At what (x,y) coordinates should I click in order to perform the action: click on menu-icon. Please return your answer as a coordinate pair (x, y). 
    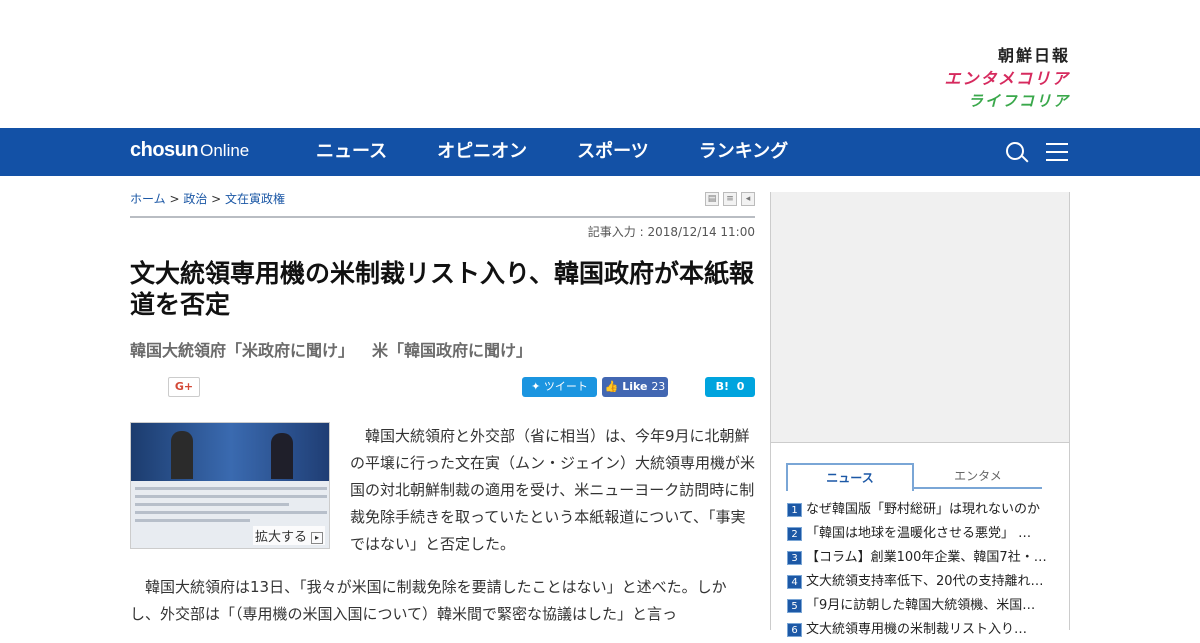
    Looking at the image, I should click on (1057, 153).